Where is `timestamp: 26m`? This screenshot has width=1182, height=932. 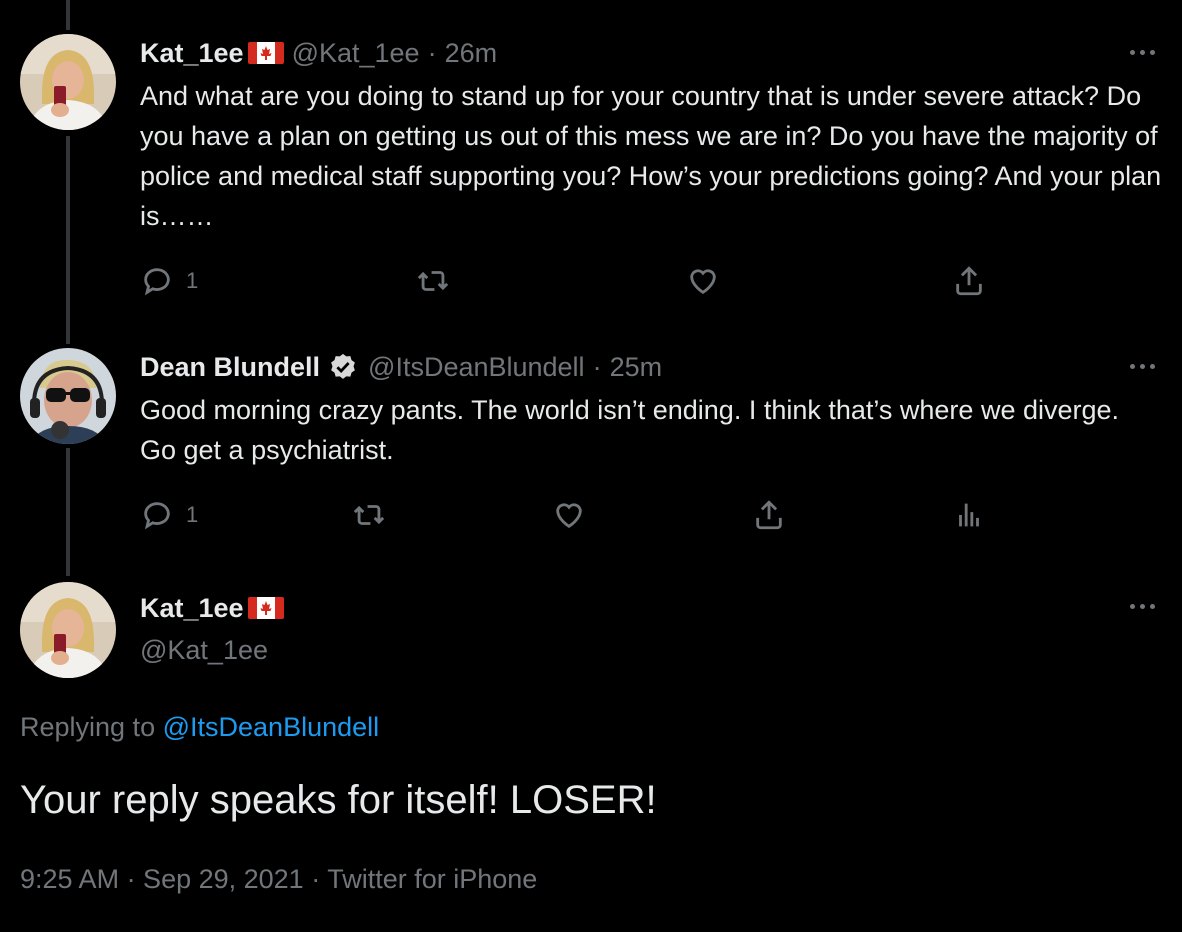
timestamp: 26m is located at coordinates (471, 53).